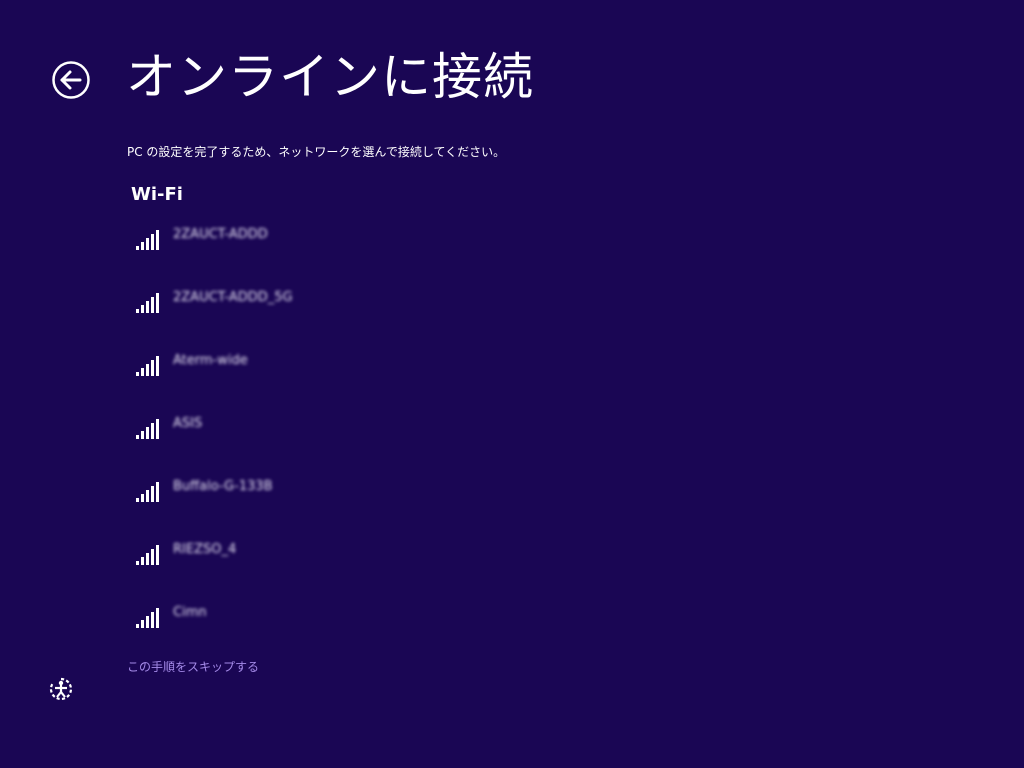 The width and height of the screenshot is (1024, 768). I want to click on ease-of-access-button, so click(61, 689).